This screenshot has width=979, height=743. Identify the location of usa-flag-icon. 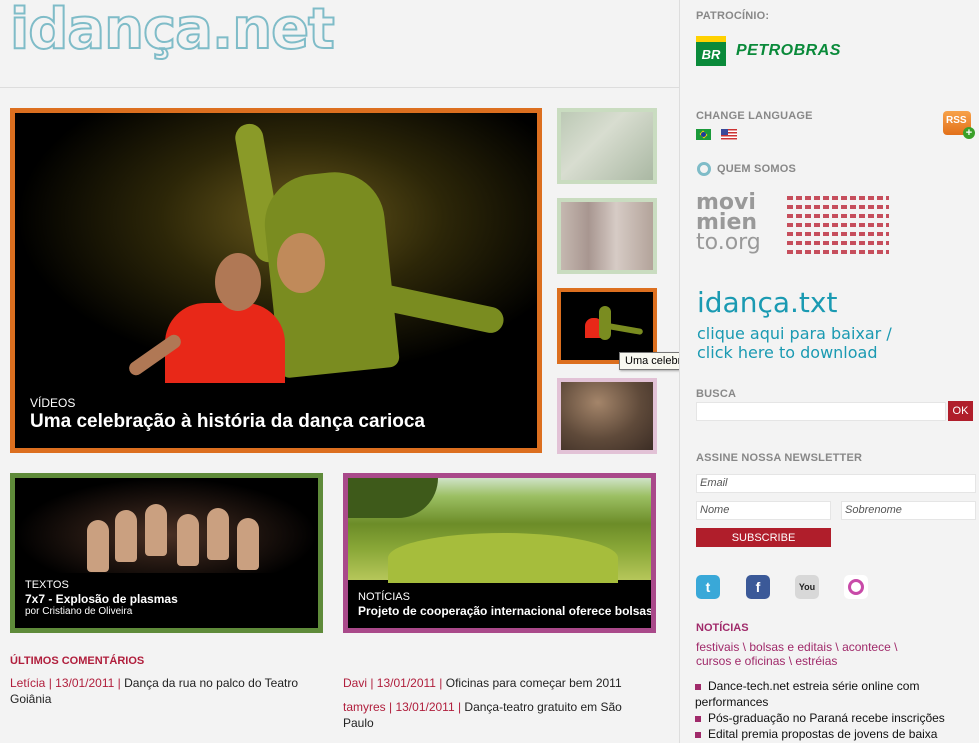
(729, 134).